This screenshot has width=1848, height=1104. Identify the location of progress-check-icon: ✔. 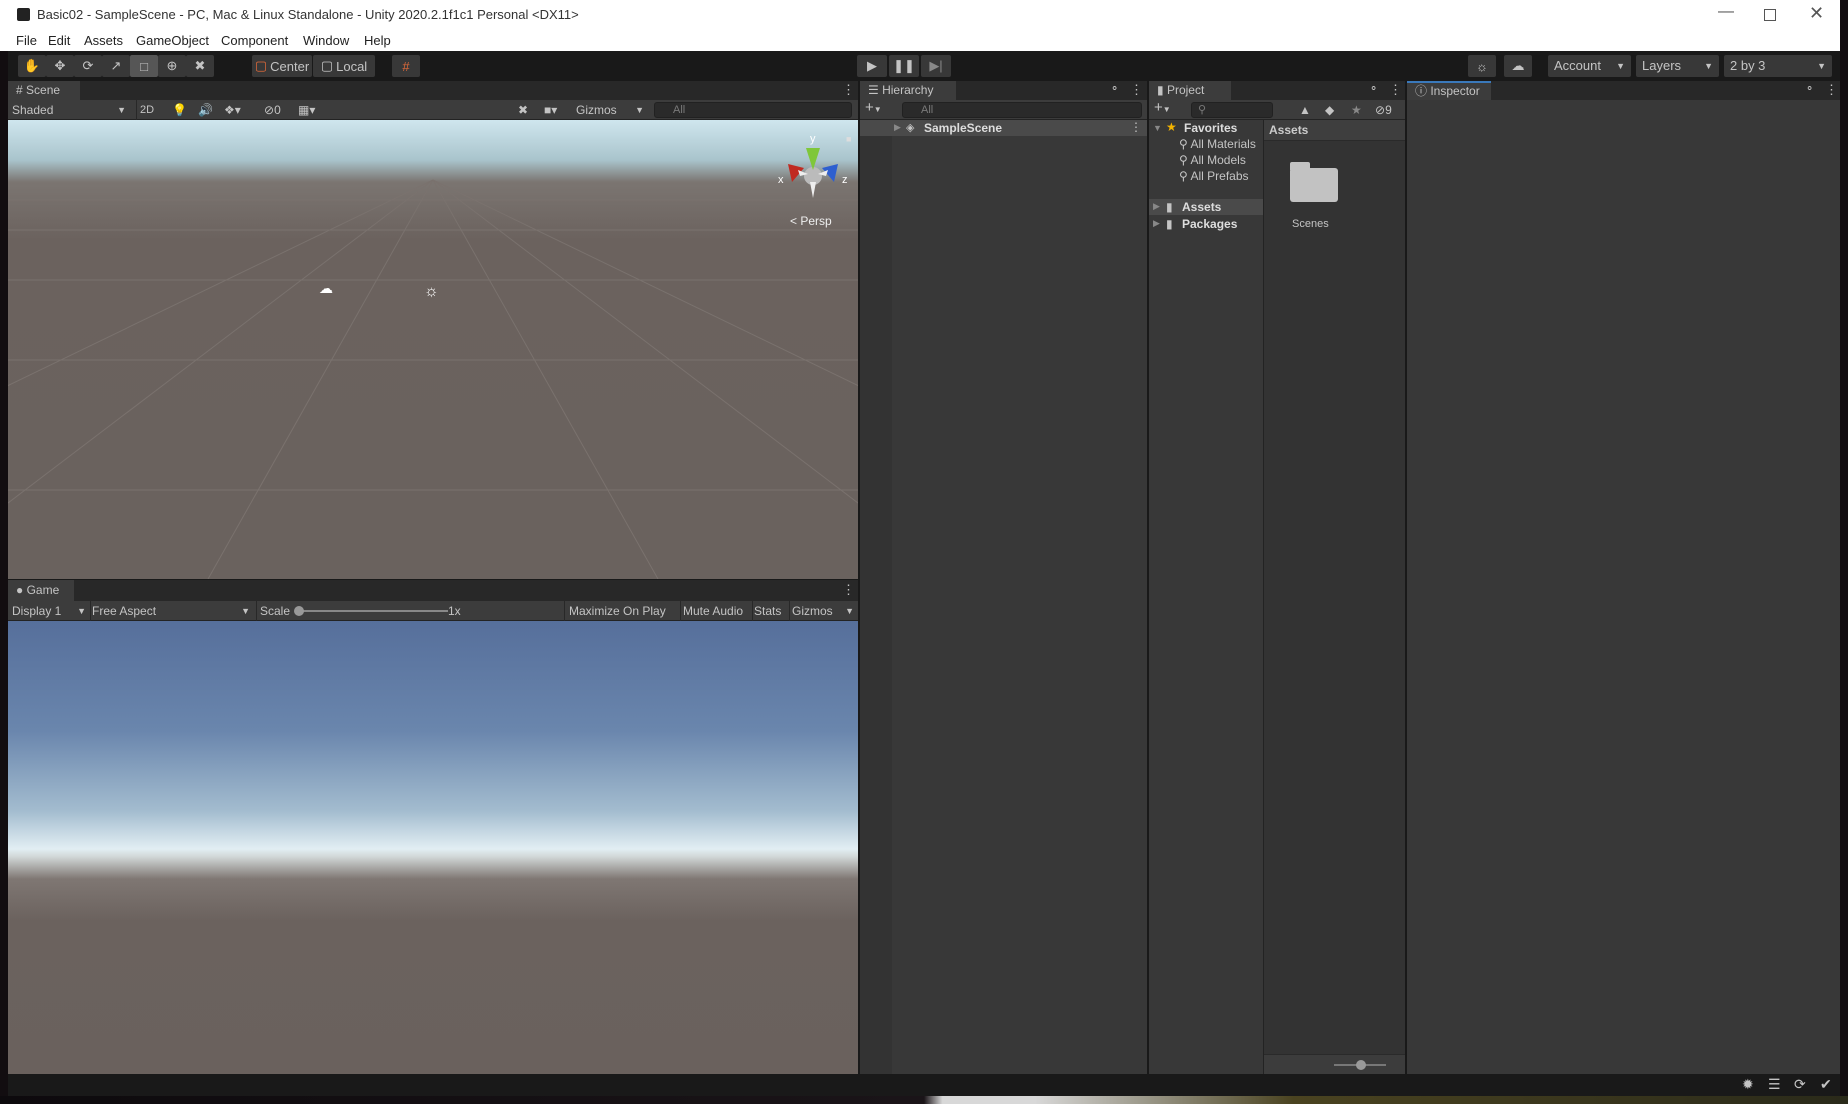
(1826, 1084).